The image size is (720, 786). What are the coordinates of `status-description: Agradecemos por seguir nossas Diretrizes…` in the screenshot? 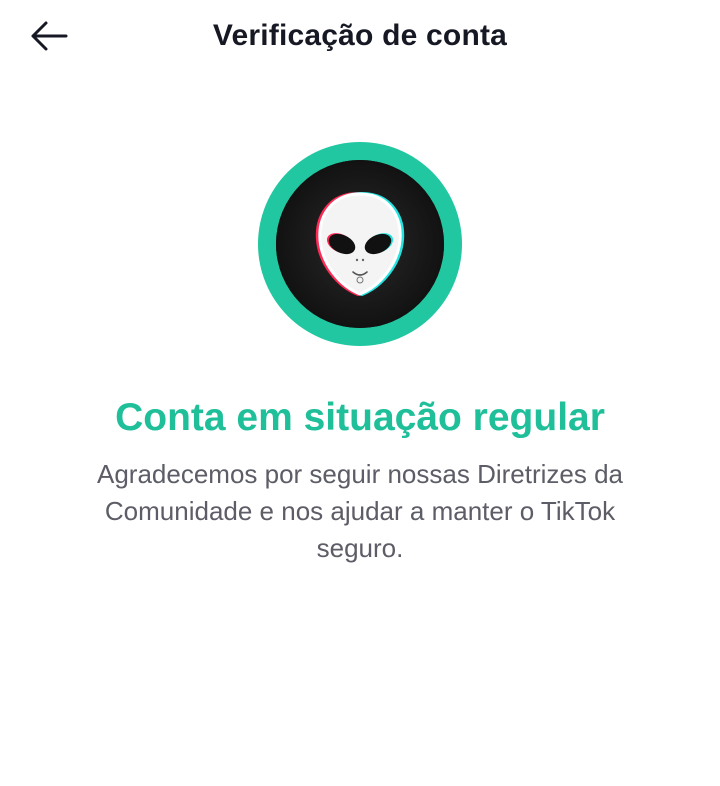 It's located at (360, 511).